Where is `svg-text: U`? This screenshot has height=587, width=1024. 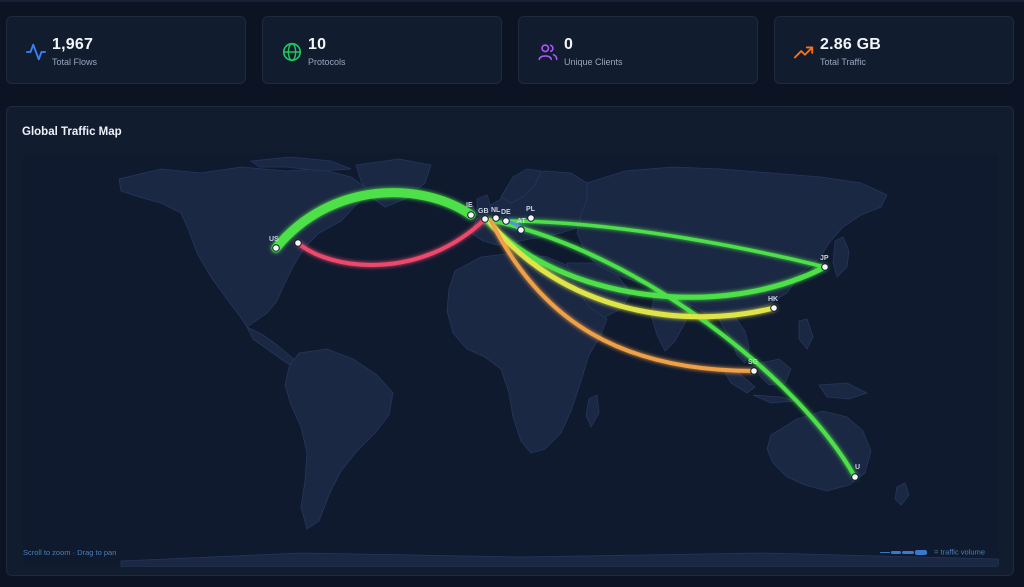
svg-text: U is located at coordinates (857, 467).